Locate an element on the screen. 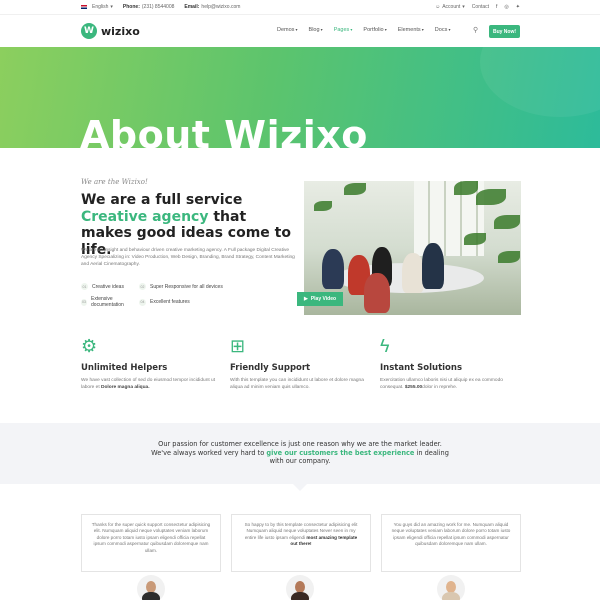 The height and width of the screenshot is (600, 600). language-selector: English ▾ is located at coordinates (97, 7).